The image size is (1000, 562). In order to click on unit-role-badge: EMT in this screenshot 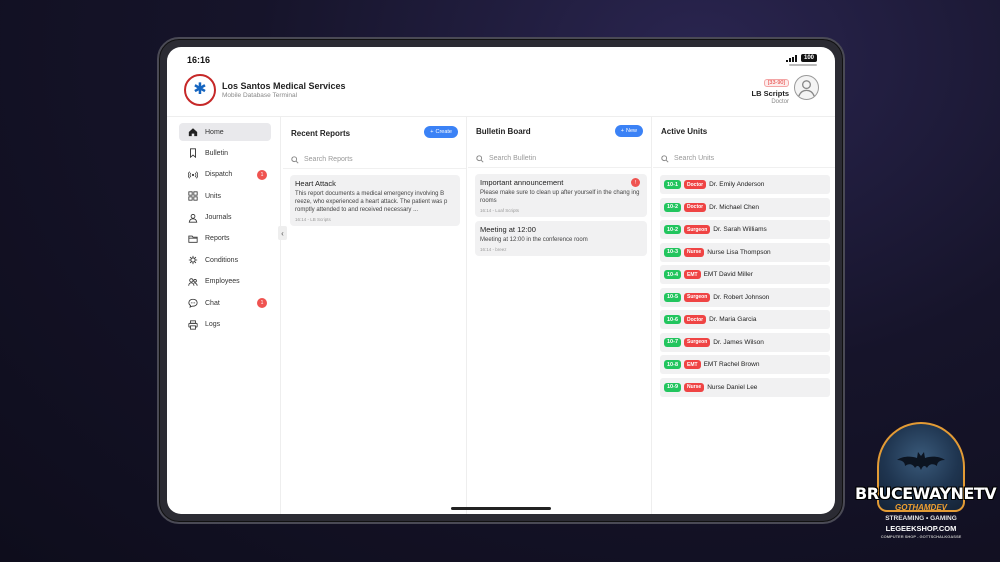, I will do `click(692, 364)`.